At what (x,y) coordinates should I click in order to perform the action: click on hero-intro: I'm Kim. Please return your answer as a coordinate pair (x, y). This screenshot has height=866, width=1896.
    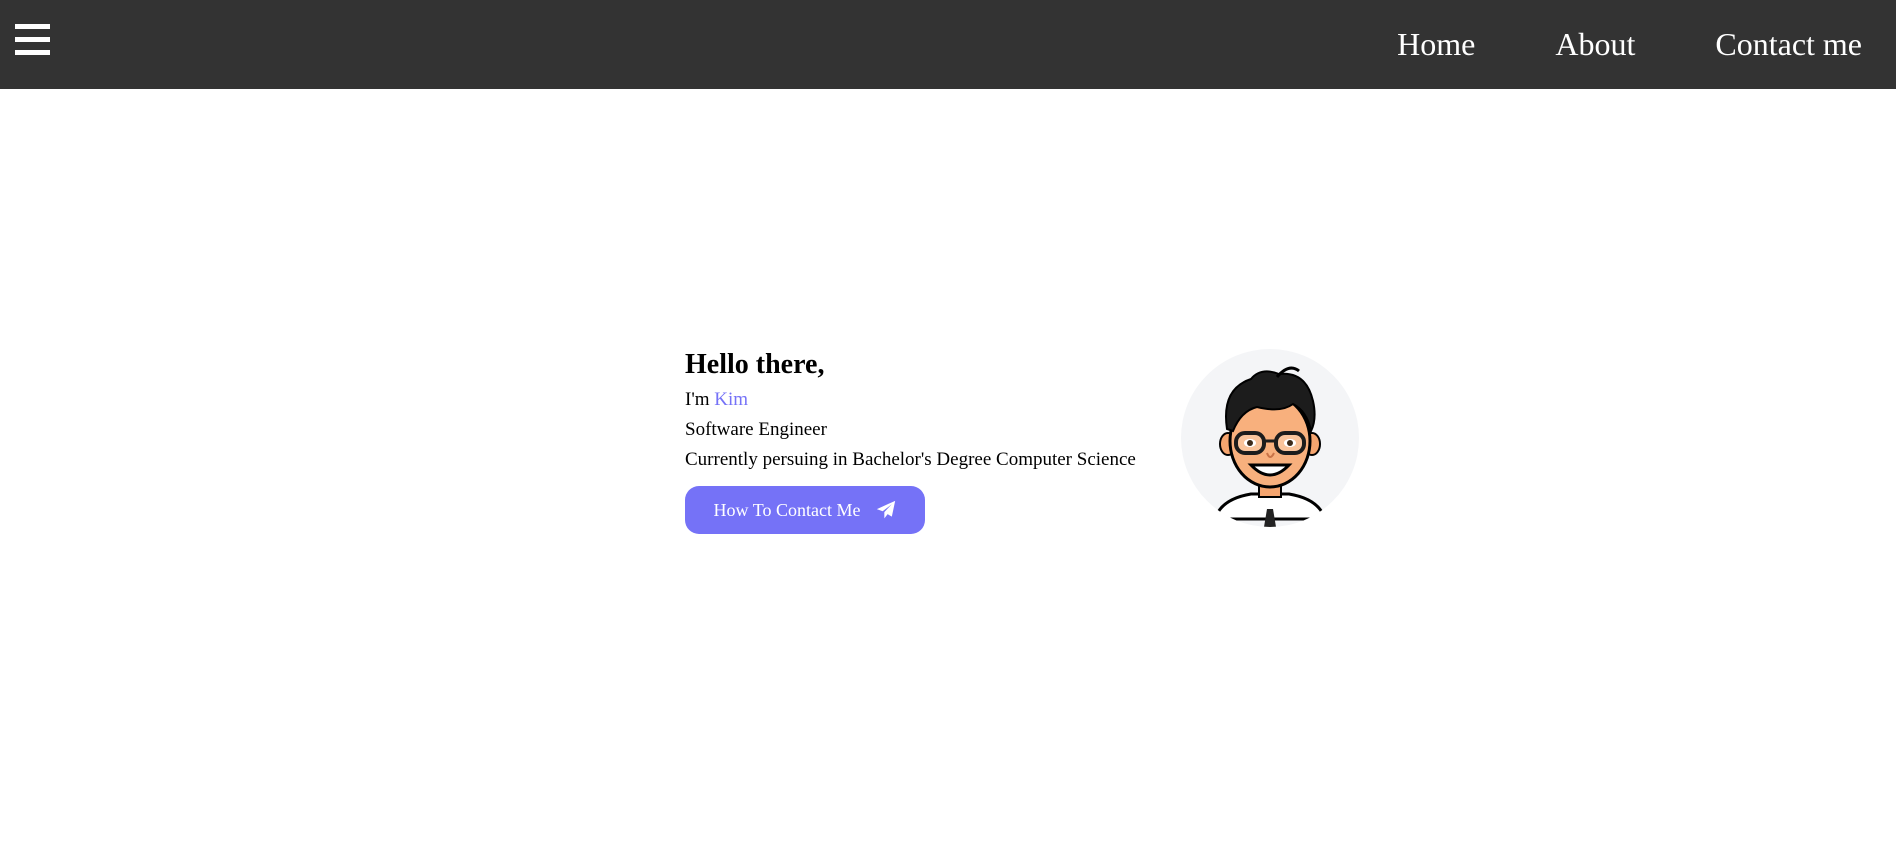
    Looking at the image, I should click on (910, 400).